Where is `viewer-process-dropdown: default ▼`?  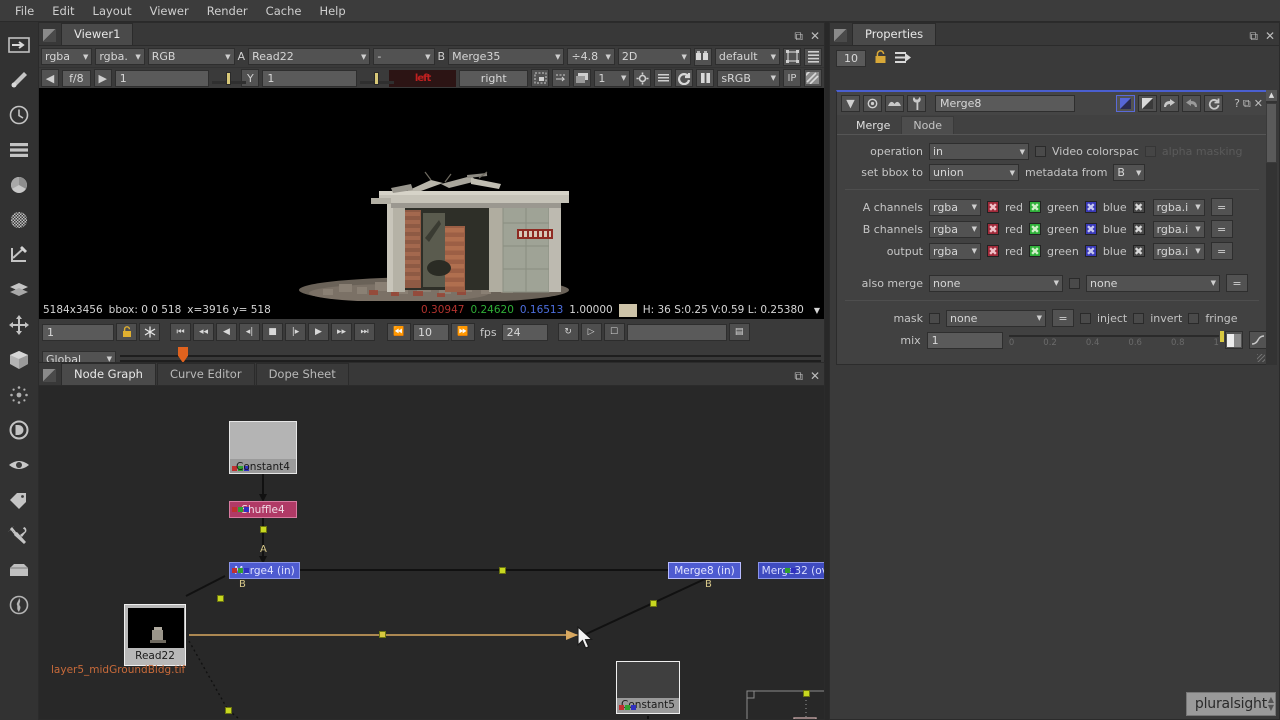 viewer-process-dropdown: default ▼ is located at coordinates (747, 56).